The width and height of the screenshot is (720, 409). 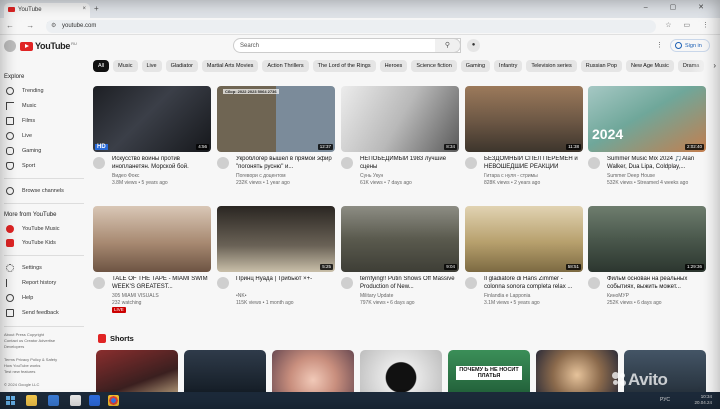 What do you see at coordinates (647, 119) in the screenshot?
I see `video-thumbnail: 2024 2:02:40` at bounding box center [647, 119].